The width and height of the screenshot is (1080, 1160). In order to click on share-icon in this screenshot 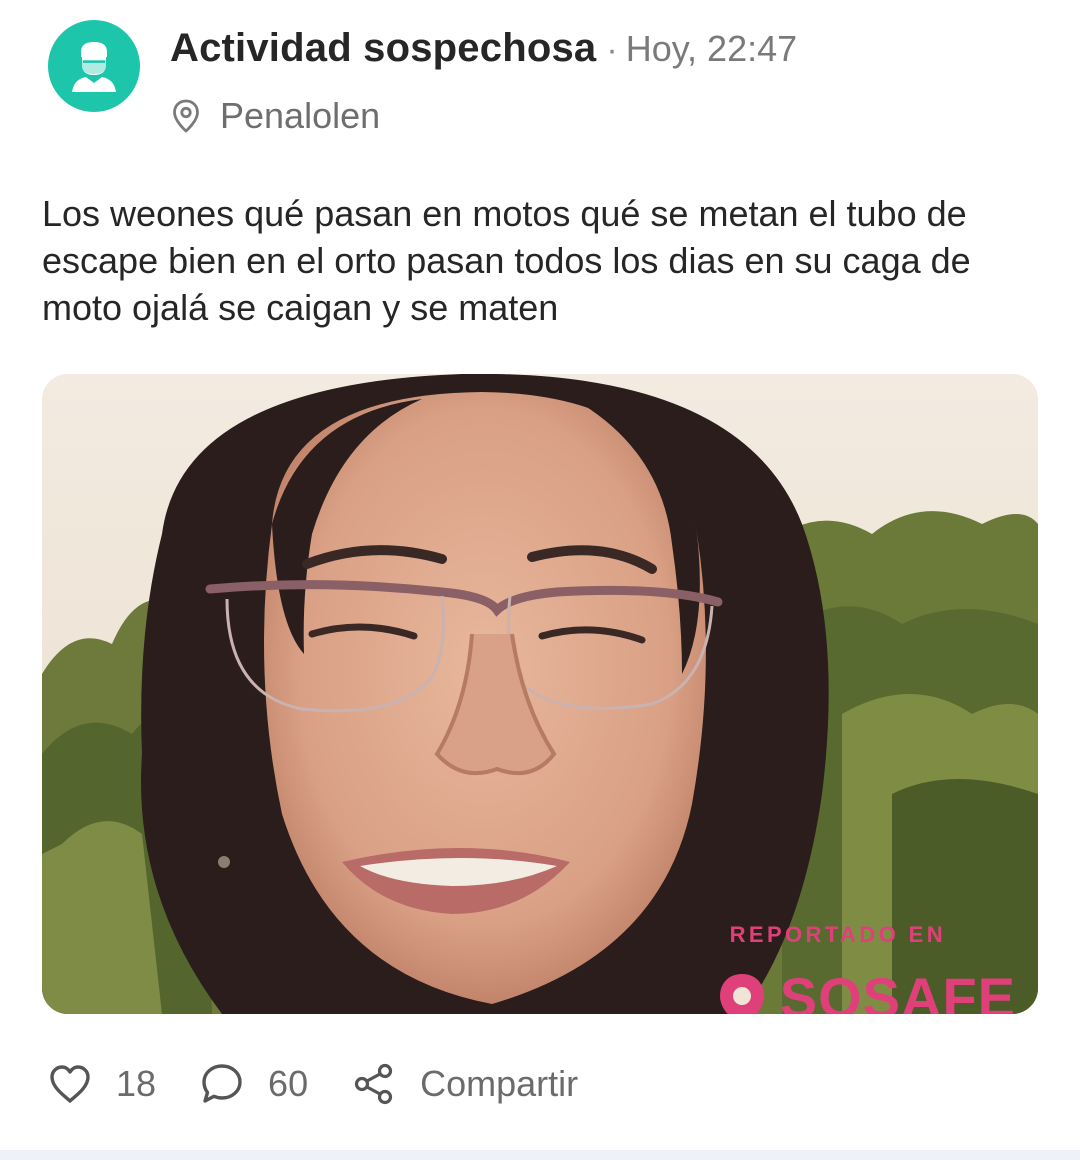, I will do `click(374, 1084)`.